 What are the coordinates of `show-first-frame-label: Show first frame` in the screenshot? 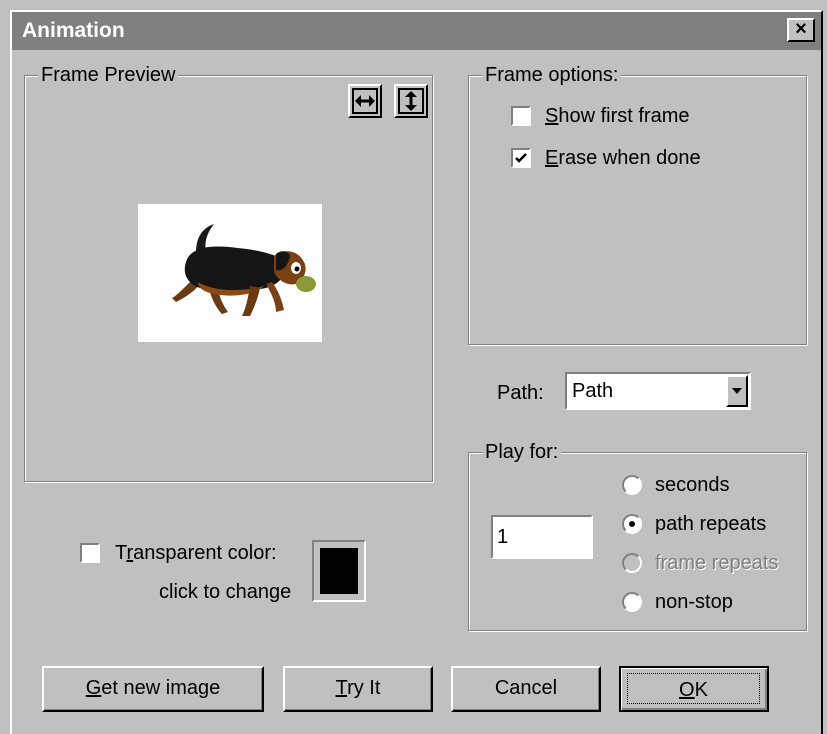 It's located at (617, 116).